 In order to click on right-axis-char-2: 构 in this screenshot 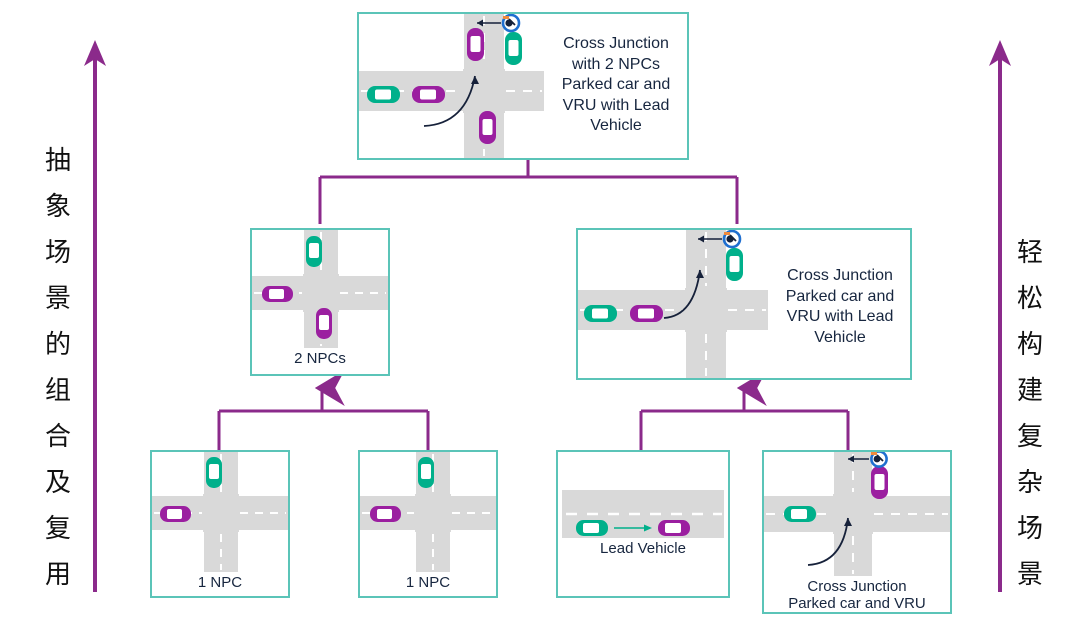, I will do `click(1029, 345)`.